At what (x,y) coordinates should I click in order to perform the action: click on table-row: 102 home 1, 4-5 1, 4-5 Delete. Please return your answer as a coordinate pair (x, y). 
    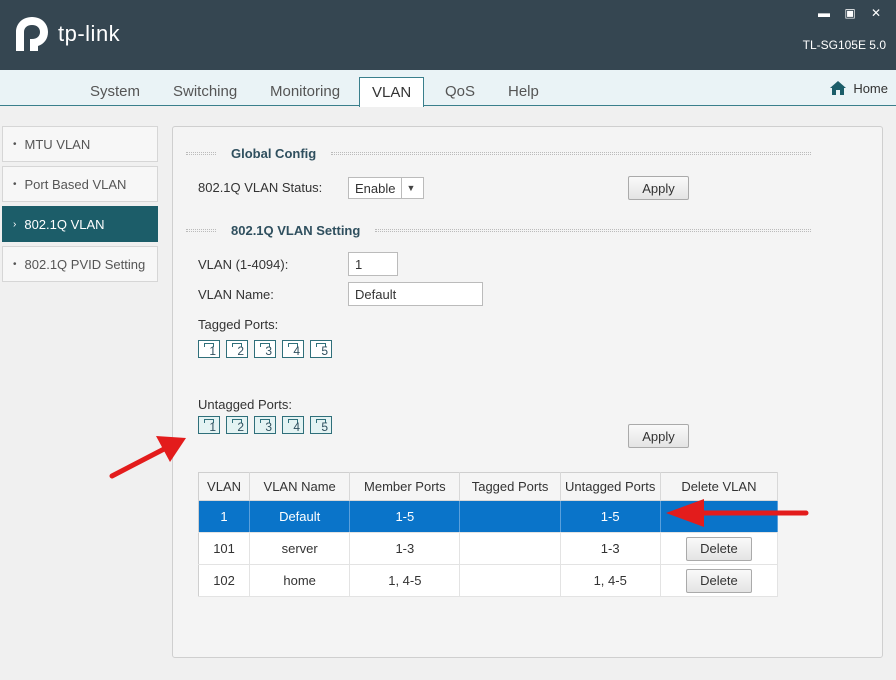
    Looking at the image, I should click on (488, 580).